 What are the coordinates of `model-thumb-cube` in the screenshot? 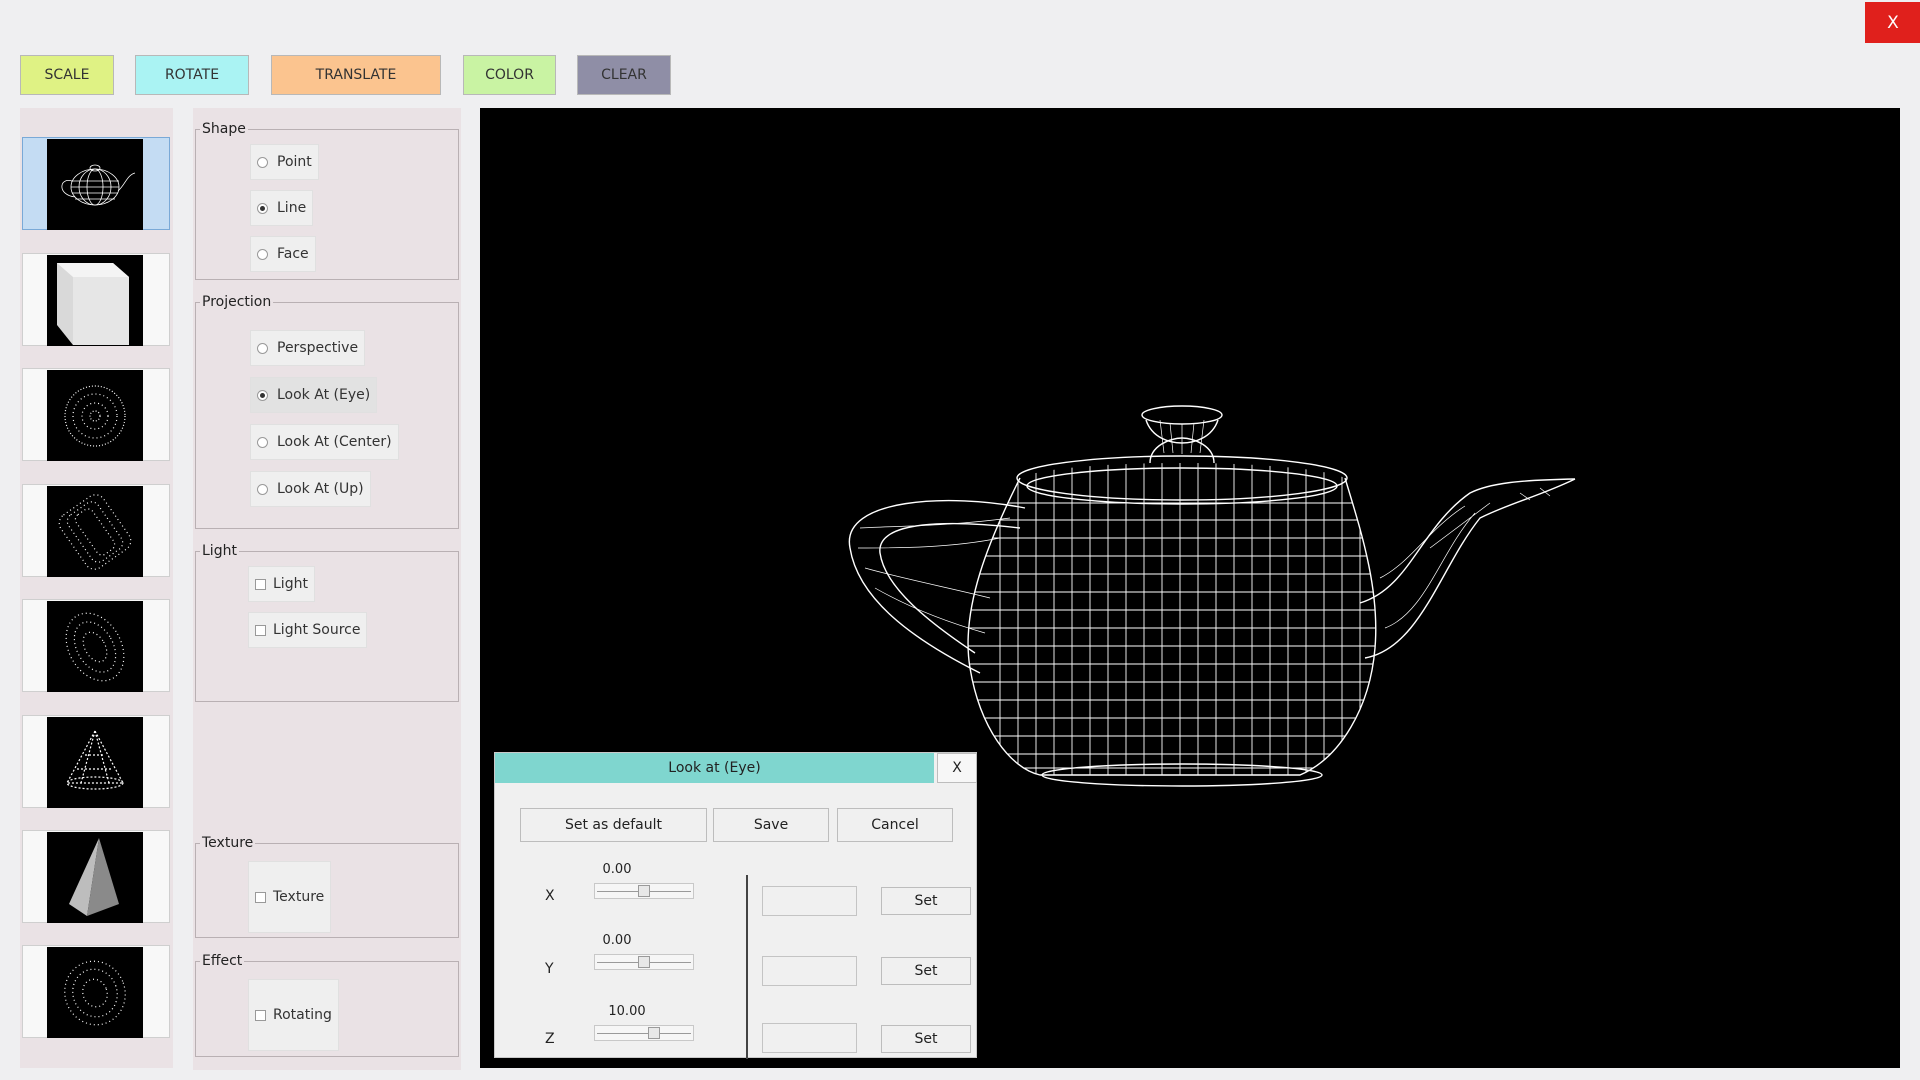 It's located at (96, 299).